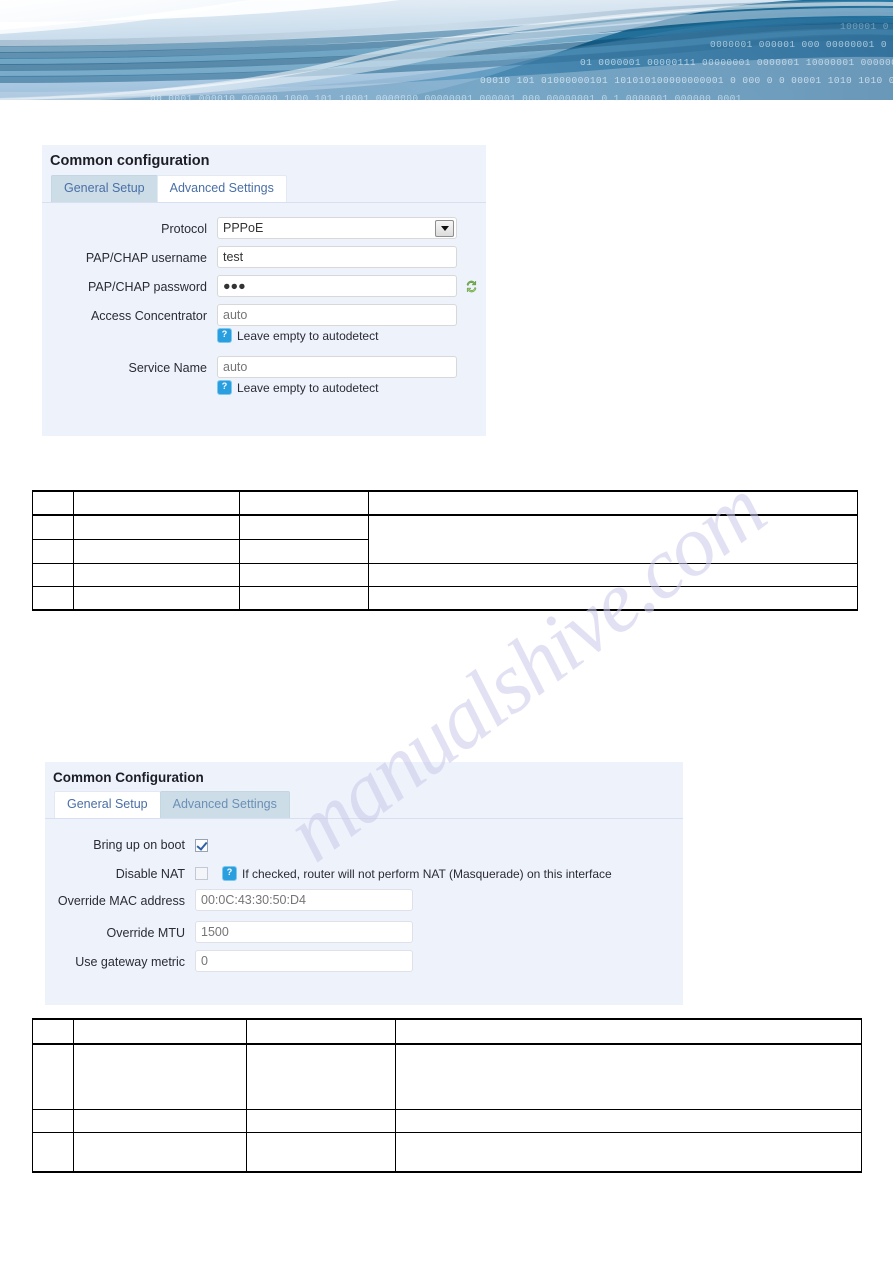 This screenshot has width=893, height=1263. I want to click on gateway-metric-control, so click(299, 961).